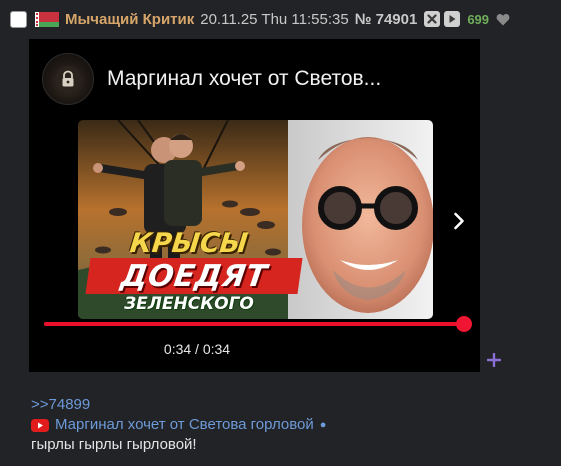  I want to click on thumbnail-caption-line1: КРЫСЫ, so click(189, 243).